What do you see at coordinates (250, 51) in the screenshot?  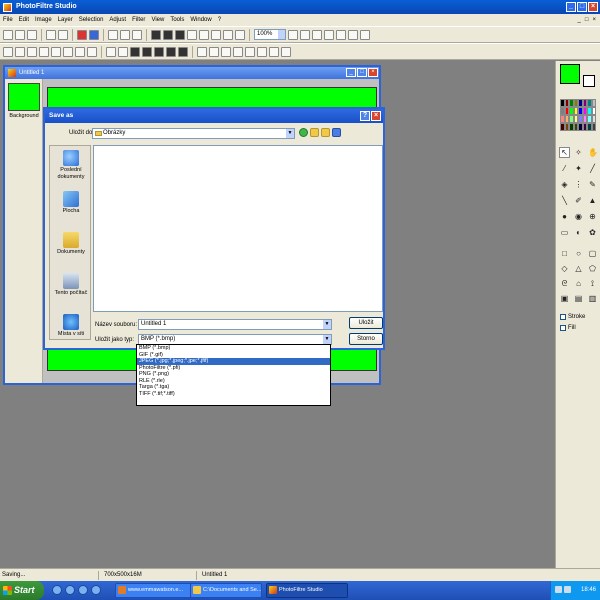 I see `texture-icon` at bounding box center [250, 51].